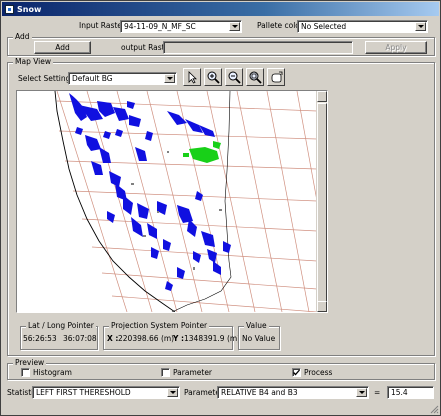 The height and width of the screenshot is (416, 441). Describe the element at coordinates (102, 25) in the screenshot. I see `input-raster-label: Input Raster` at that location.